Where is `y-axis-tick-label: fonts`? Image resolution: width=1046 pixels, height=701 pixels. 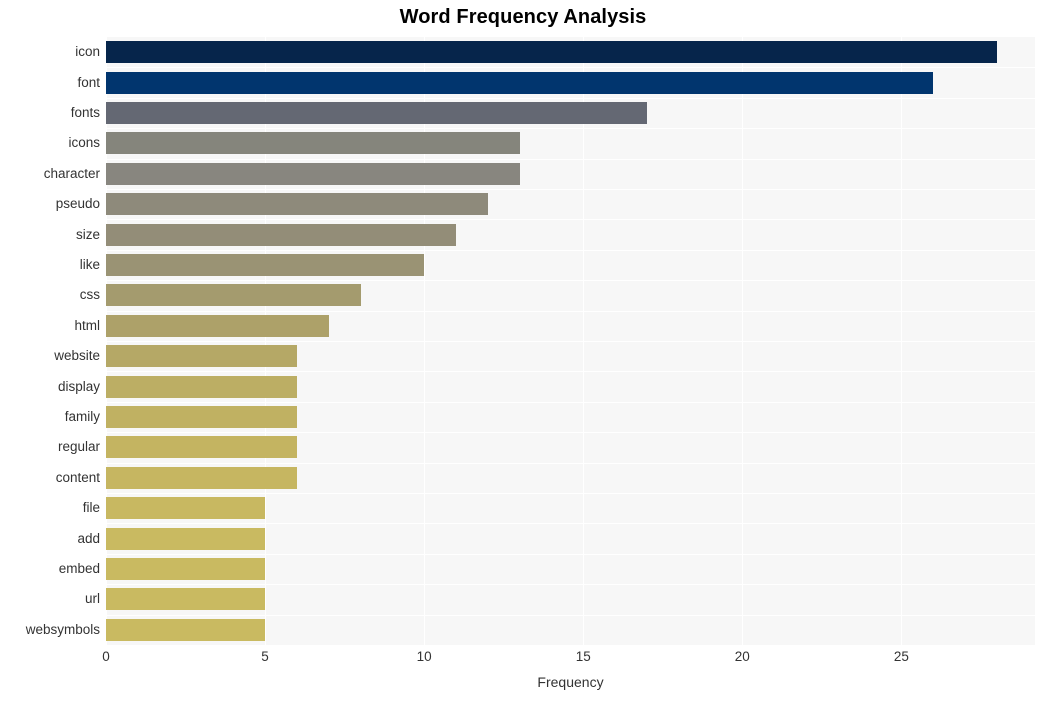 y-axis-tick-label: fonts is located at coordinates (85, 112).